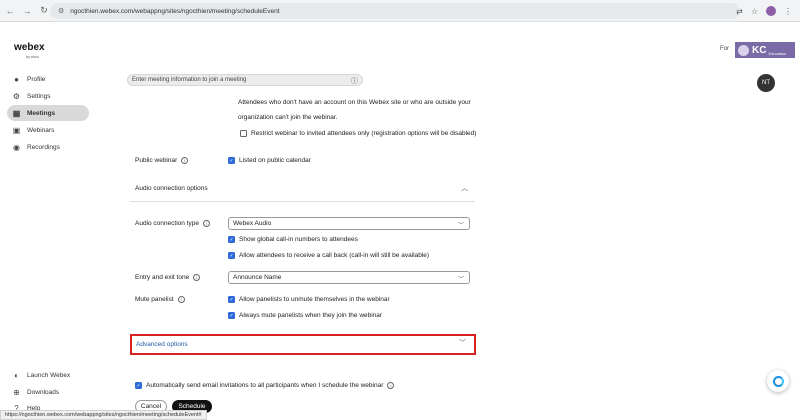 This screenshot has width=800, height=420. I want to click on advanced-options-section: Advanced options ﹀, so click(303, 344).